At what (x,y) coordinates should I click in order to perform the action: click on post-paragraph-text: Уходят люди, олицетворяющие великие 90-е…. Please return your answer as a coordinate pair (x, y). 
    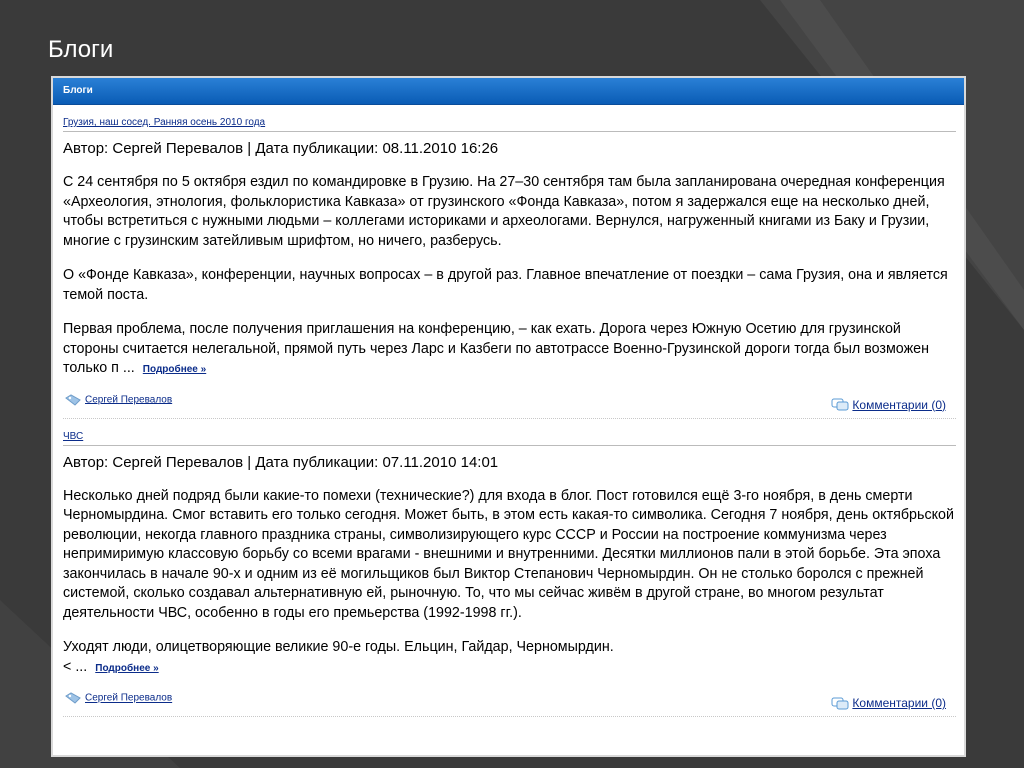
    Looking at the image, I should click on (338, 647).